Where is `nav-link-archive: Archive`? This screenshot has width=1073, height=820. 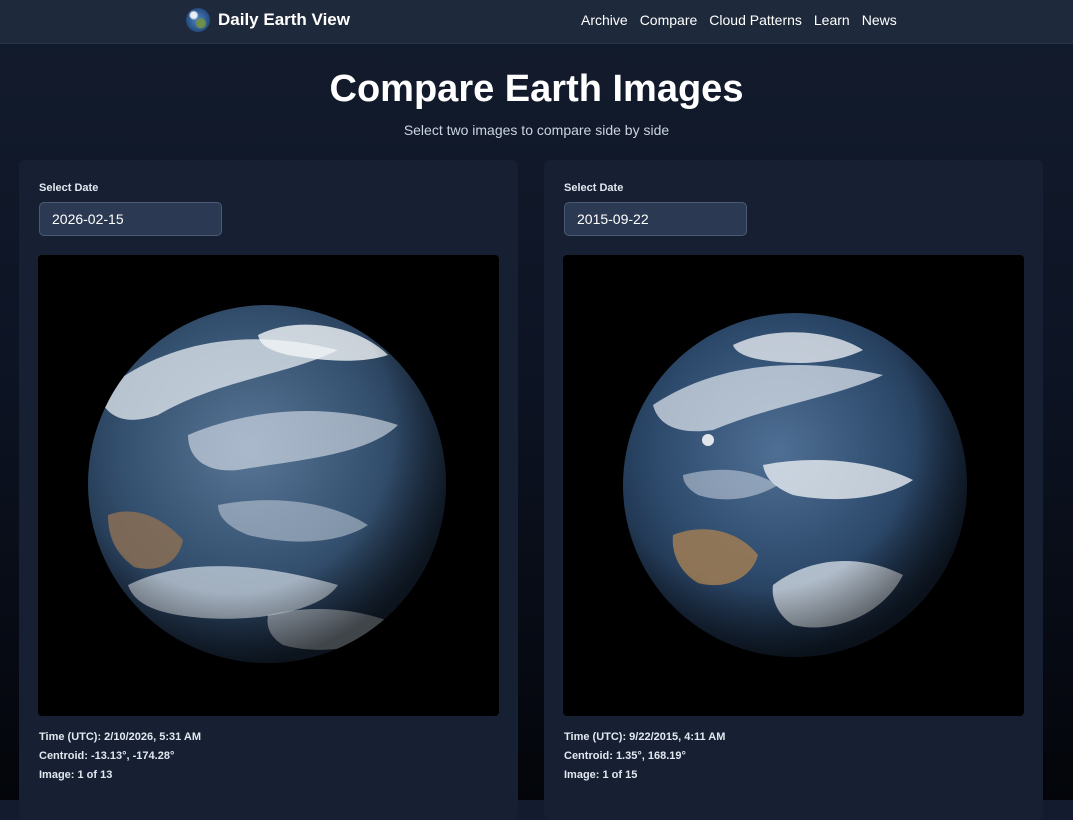 nav-link-archive: Archive is located at coordinates (604, 20).